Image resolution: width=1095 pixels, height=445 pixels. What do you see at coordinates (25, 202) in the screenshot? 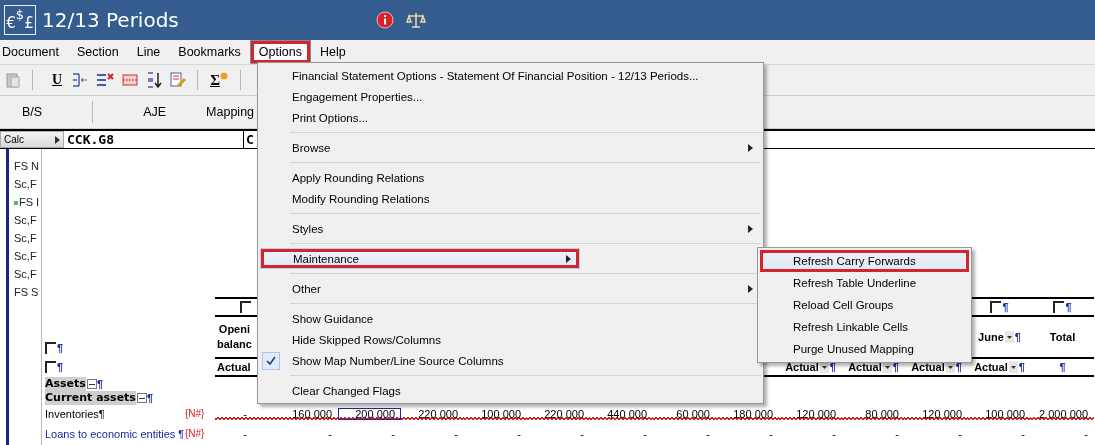
I see `outline-item: FS I` at bounding box center [25, 202].